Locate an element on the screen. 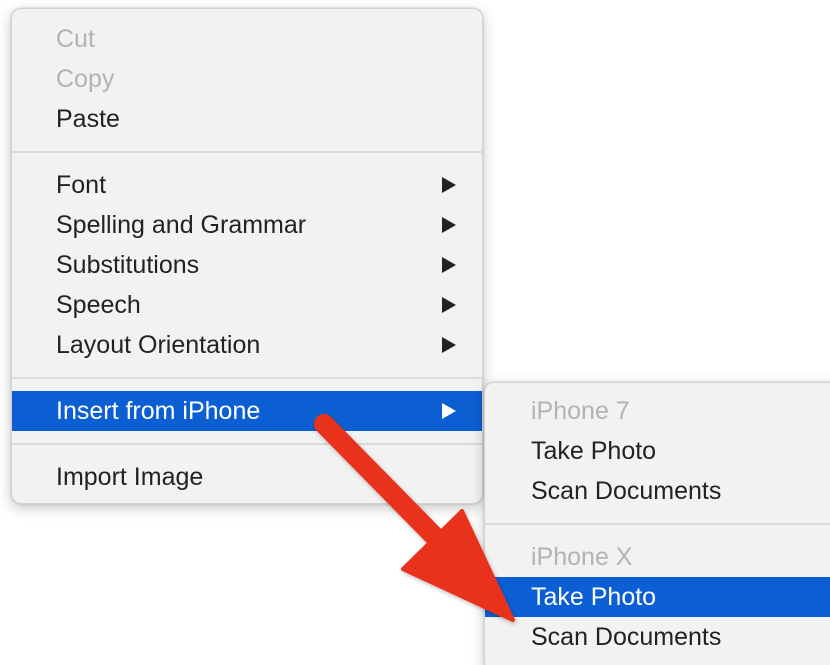  menu-item-speech: Speech is located at coordinates (247, 305).